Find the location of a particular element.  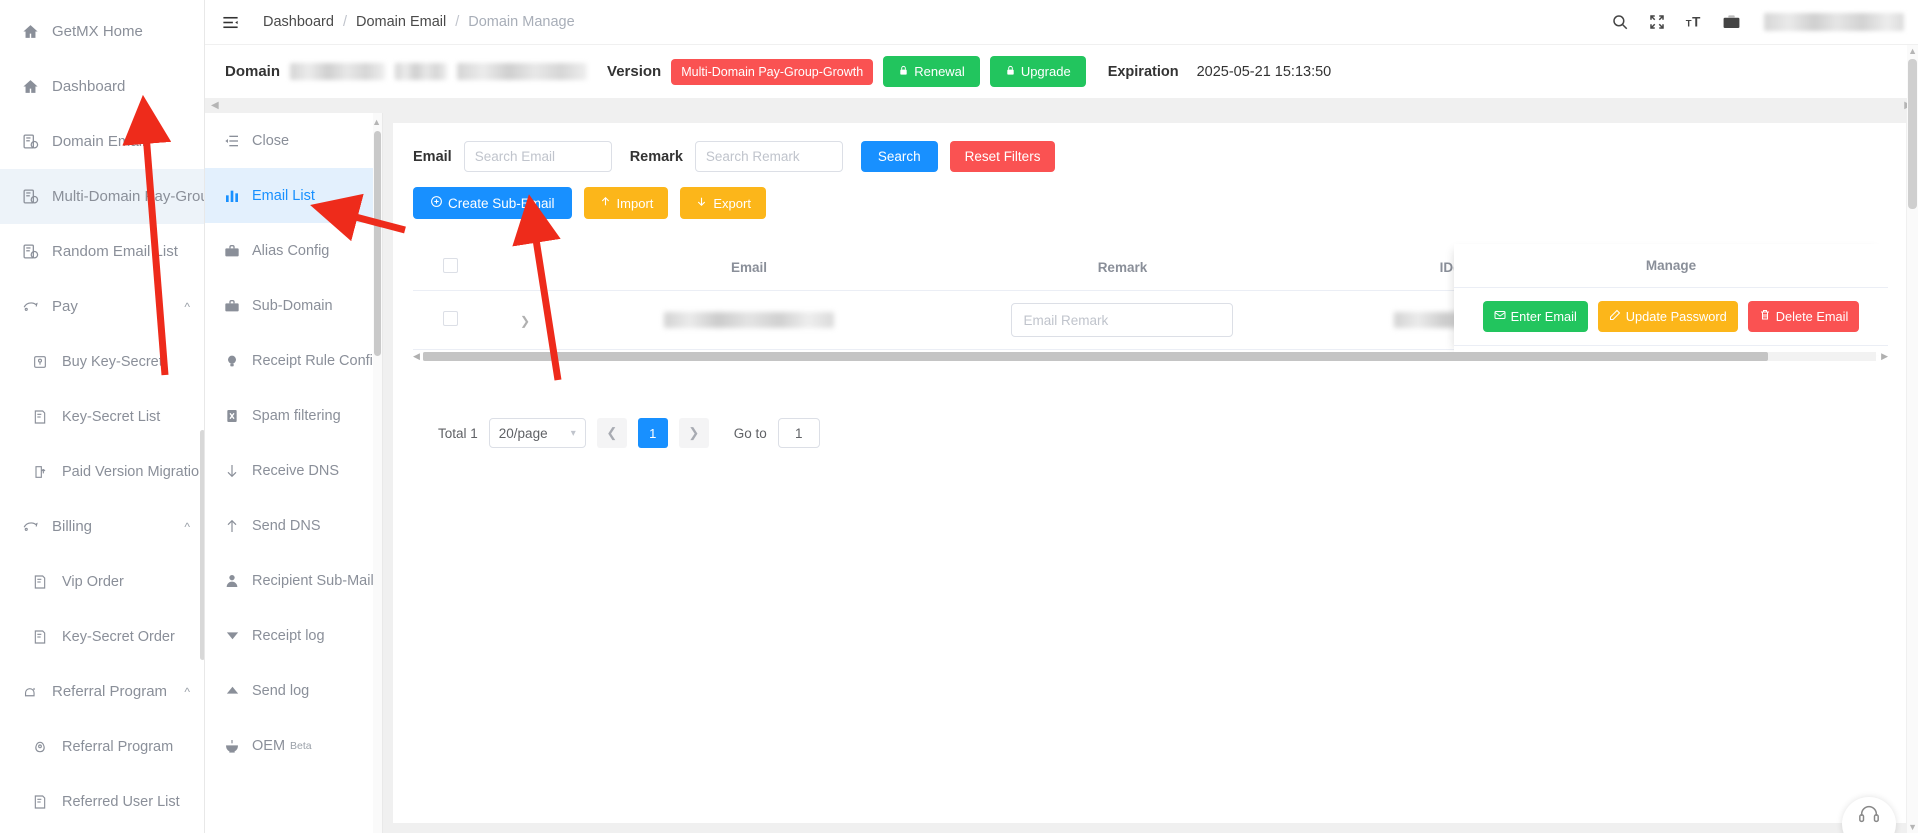

user-name is located at coordinates (1834, 22).